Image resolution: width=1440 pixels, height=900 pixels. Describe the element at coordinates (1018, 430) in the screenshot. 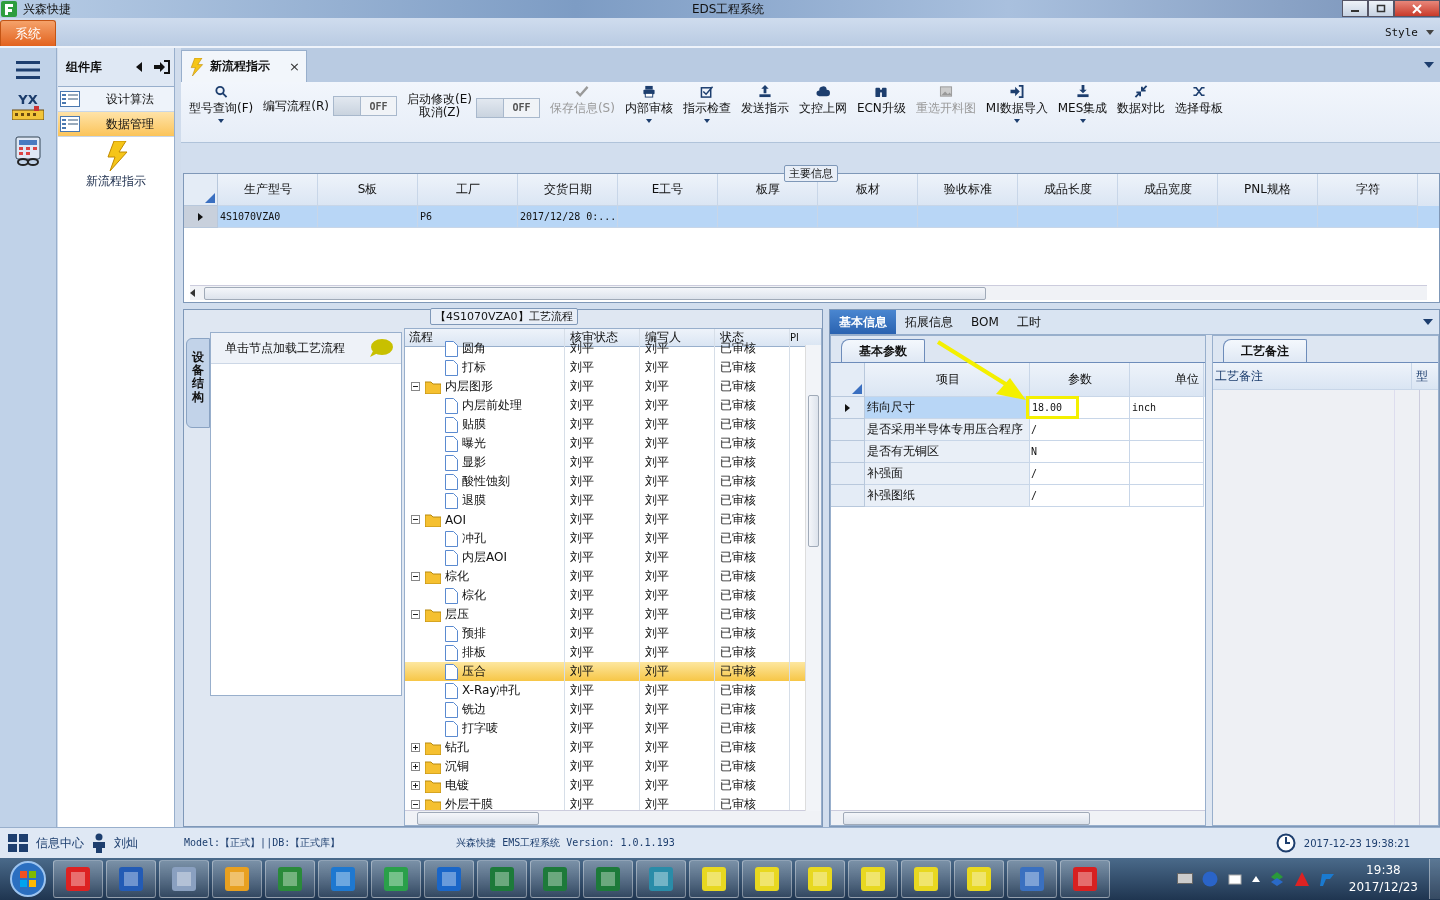

I see `table-row: 是否采用半导体专用压合程序 /` at that location.